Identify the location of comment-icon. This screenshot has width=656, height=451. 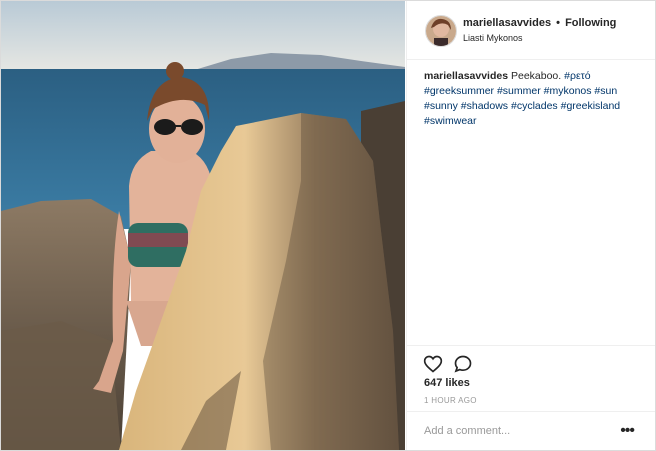
(463, 364).